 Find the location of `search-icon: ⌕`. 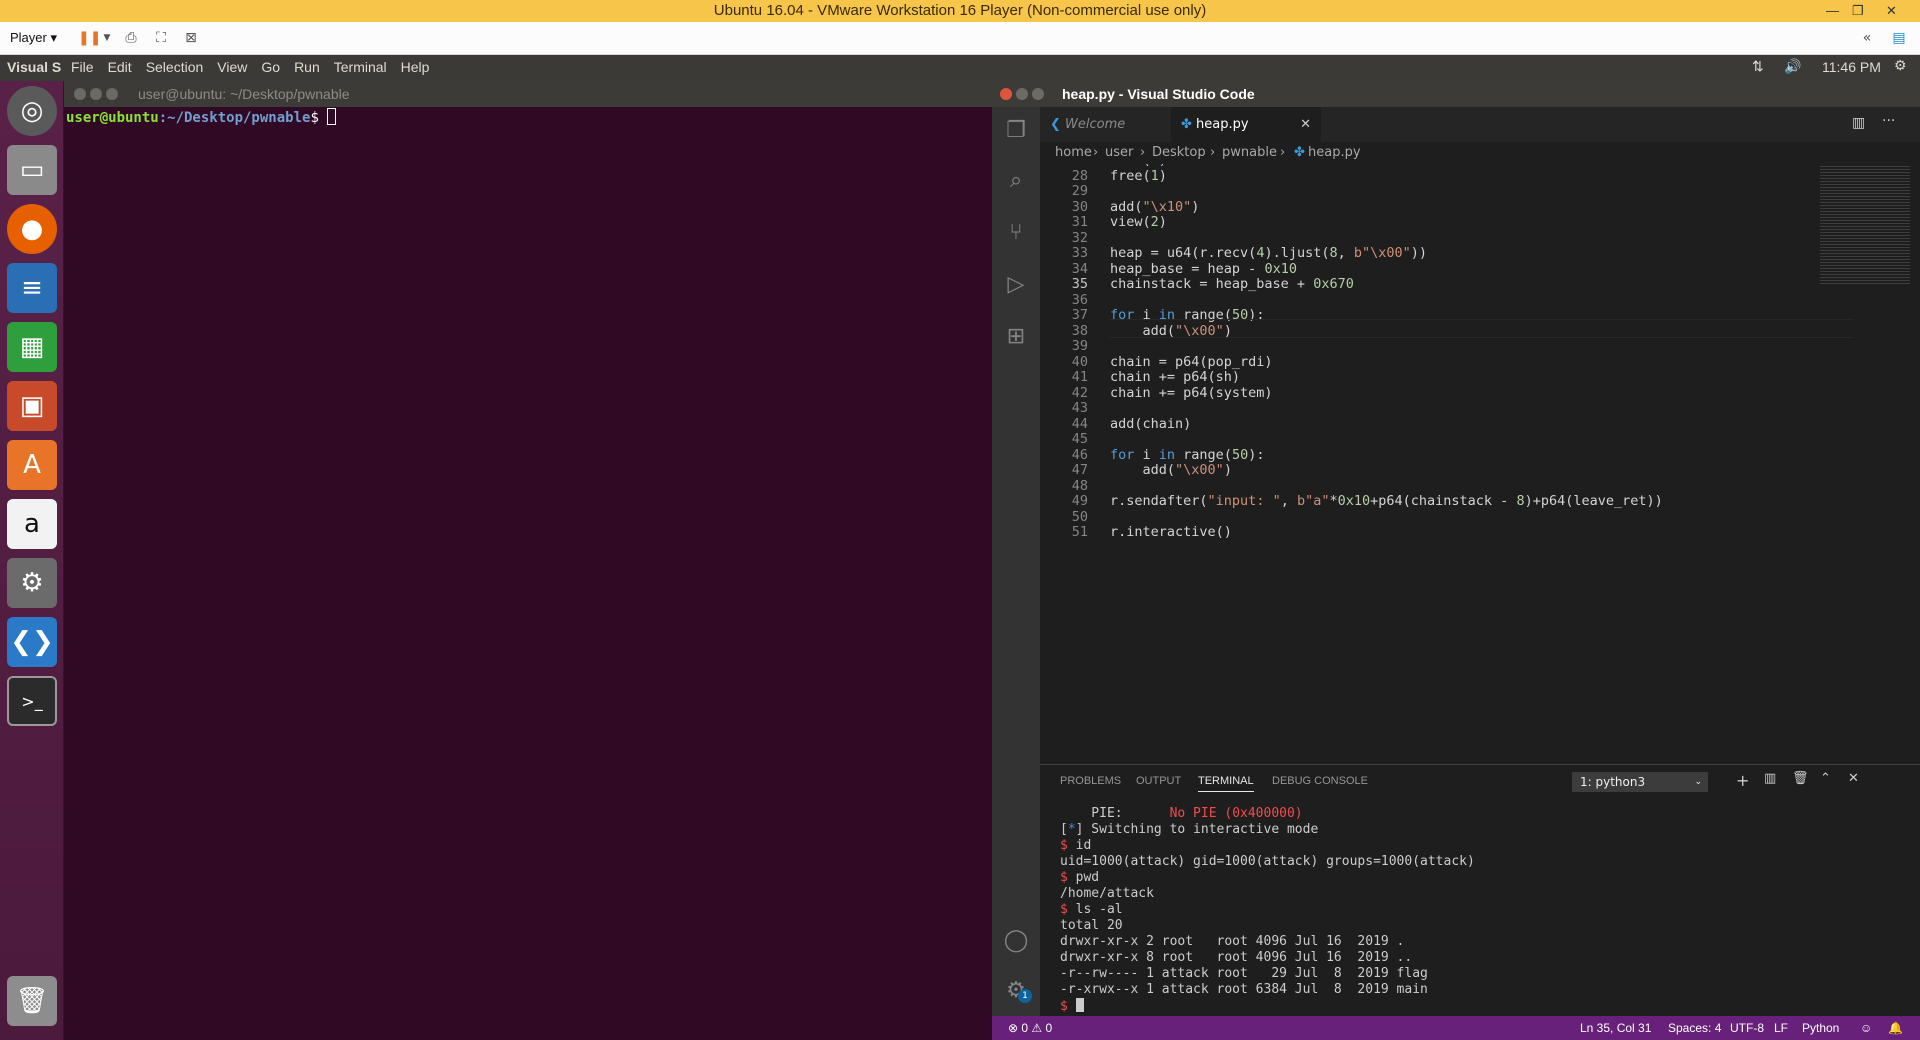

search-icon: ⌕ is located at coordinates (1016, 181).